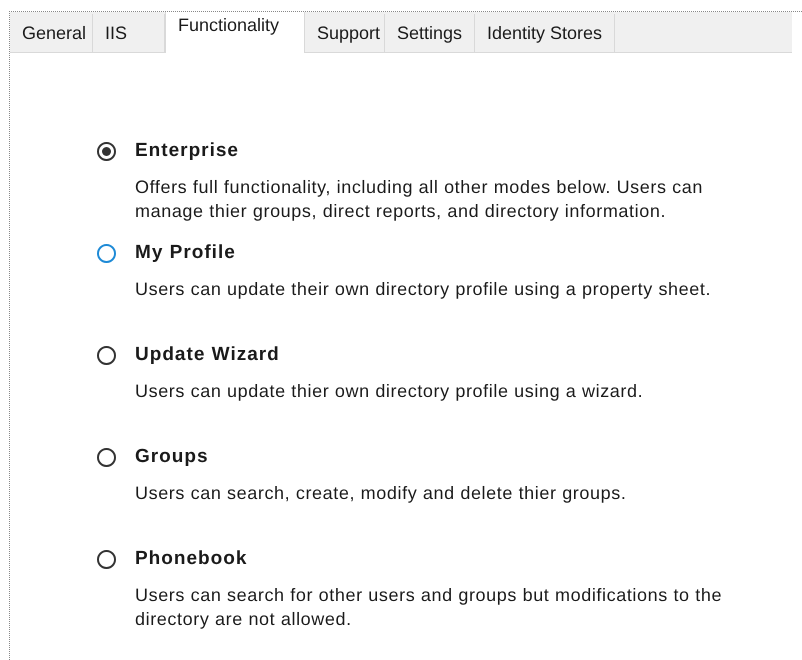 Image resolution: width=802 pixels, height=660 pixels. Describe the element at coordinates (207, 355) in the screenshot. I see `option-label: Update Wizard` at that location.